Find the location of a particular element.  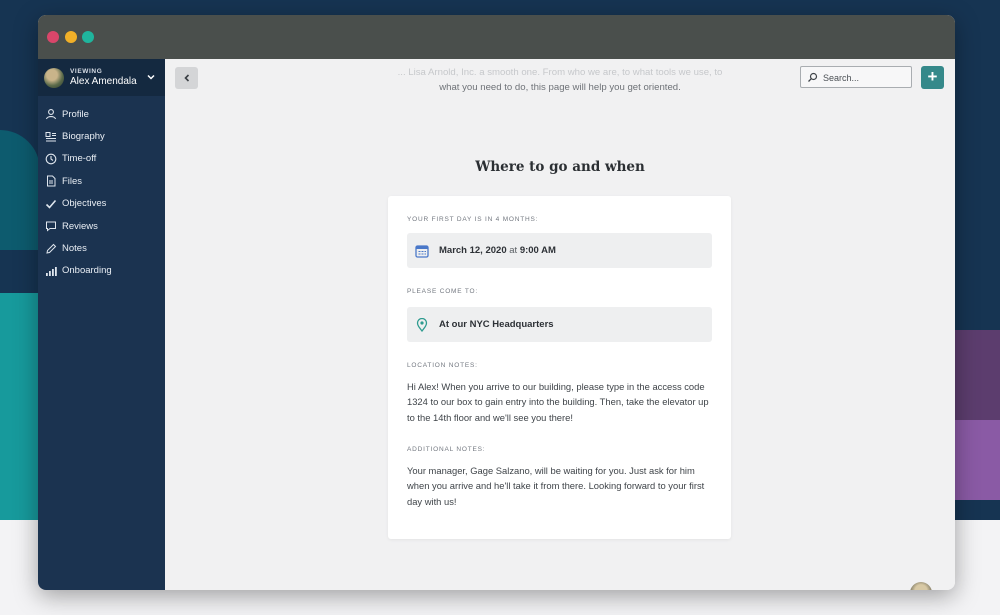

sidebar-item-label: Reviews is located at coordinates (80, 226).